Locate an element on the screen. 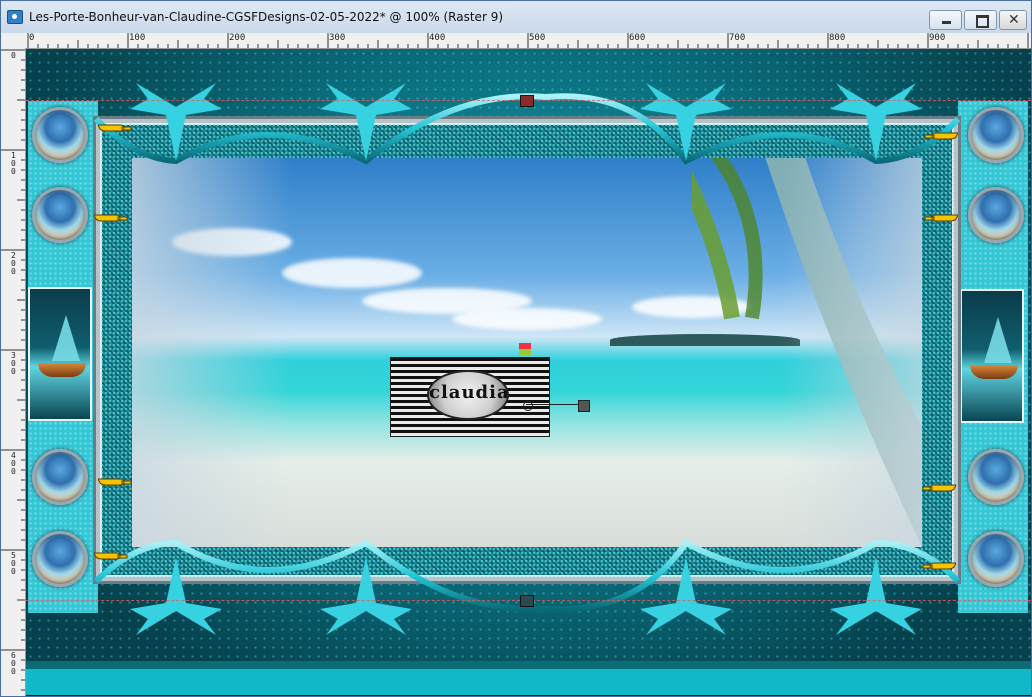 The height and width of the screenshot is (697, 1032). logo-badge: claudia is located at coordinates (468, 395).